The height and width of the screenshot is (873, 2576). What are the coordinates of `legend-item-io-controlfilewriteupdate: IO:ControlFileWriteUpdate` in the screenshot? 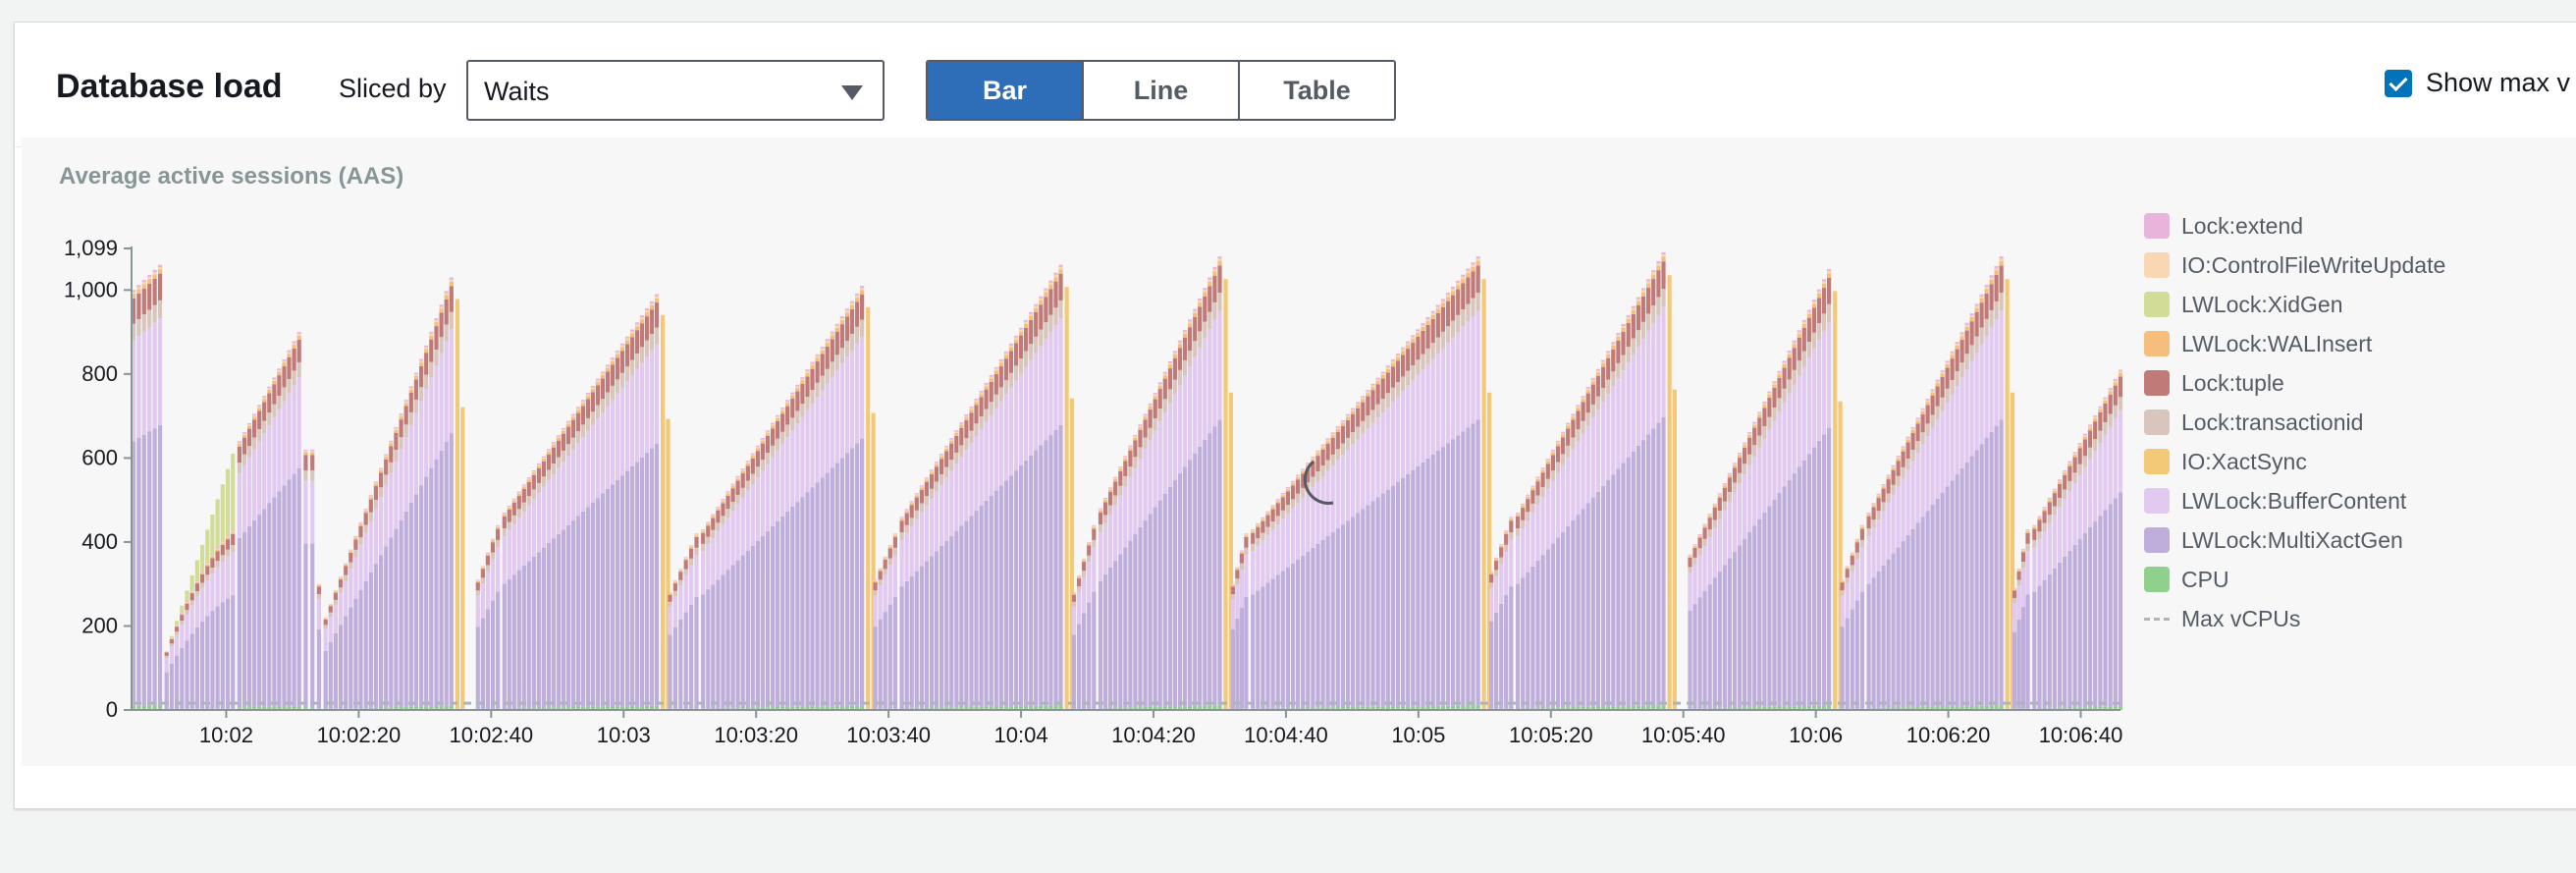 It's located at (2294, 265).